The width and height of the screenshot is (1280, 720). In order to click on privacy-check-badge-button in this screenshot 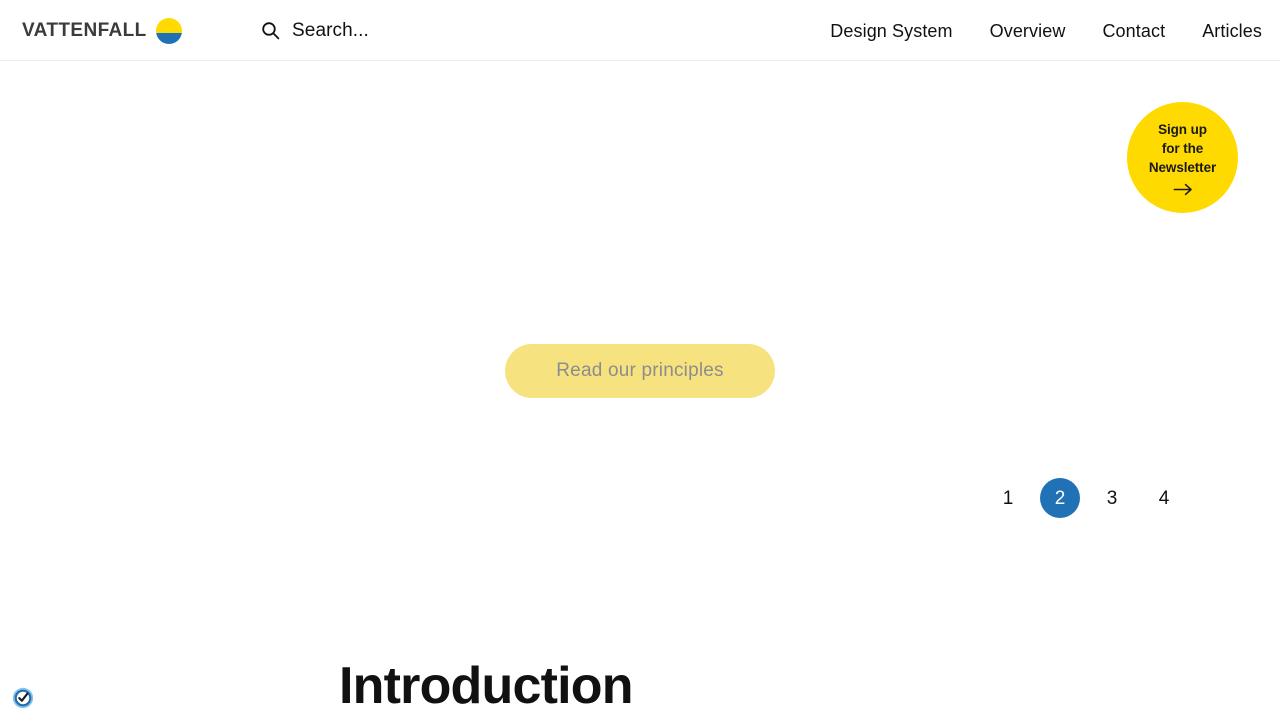, I will do `click(23, 698)`.